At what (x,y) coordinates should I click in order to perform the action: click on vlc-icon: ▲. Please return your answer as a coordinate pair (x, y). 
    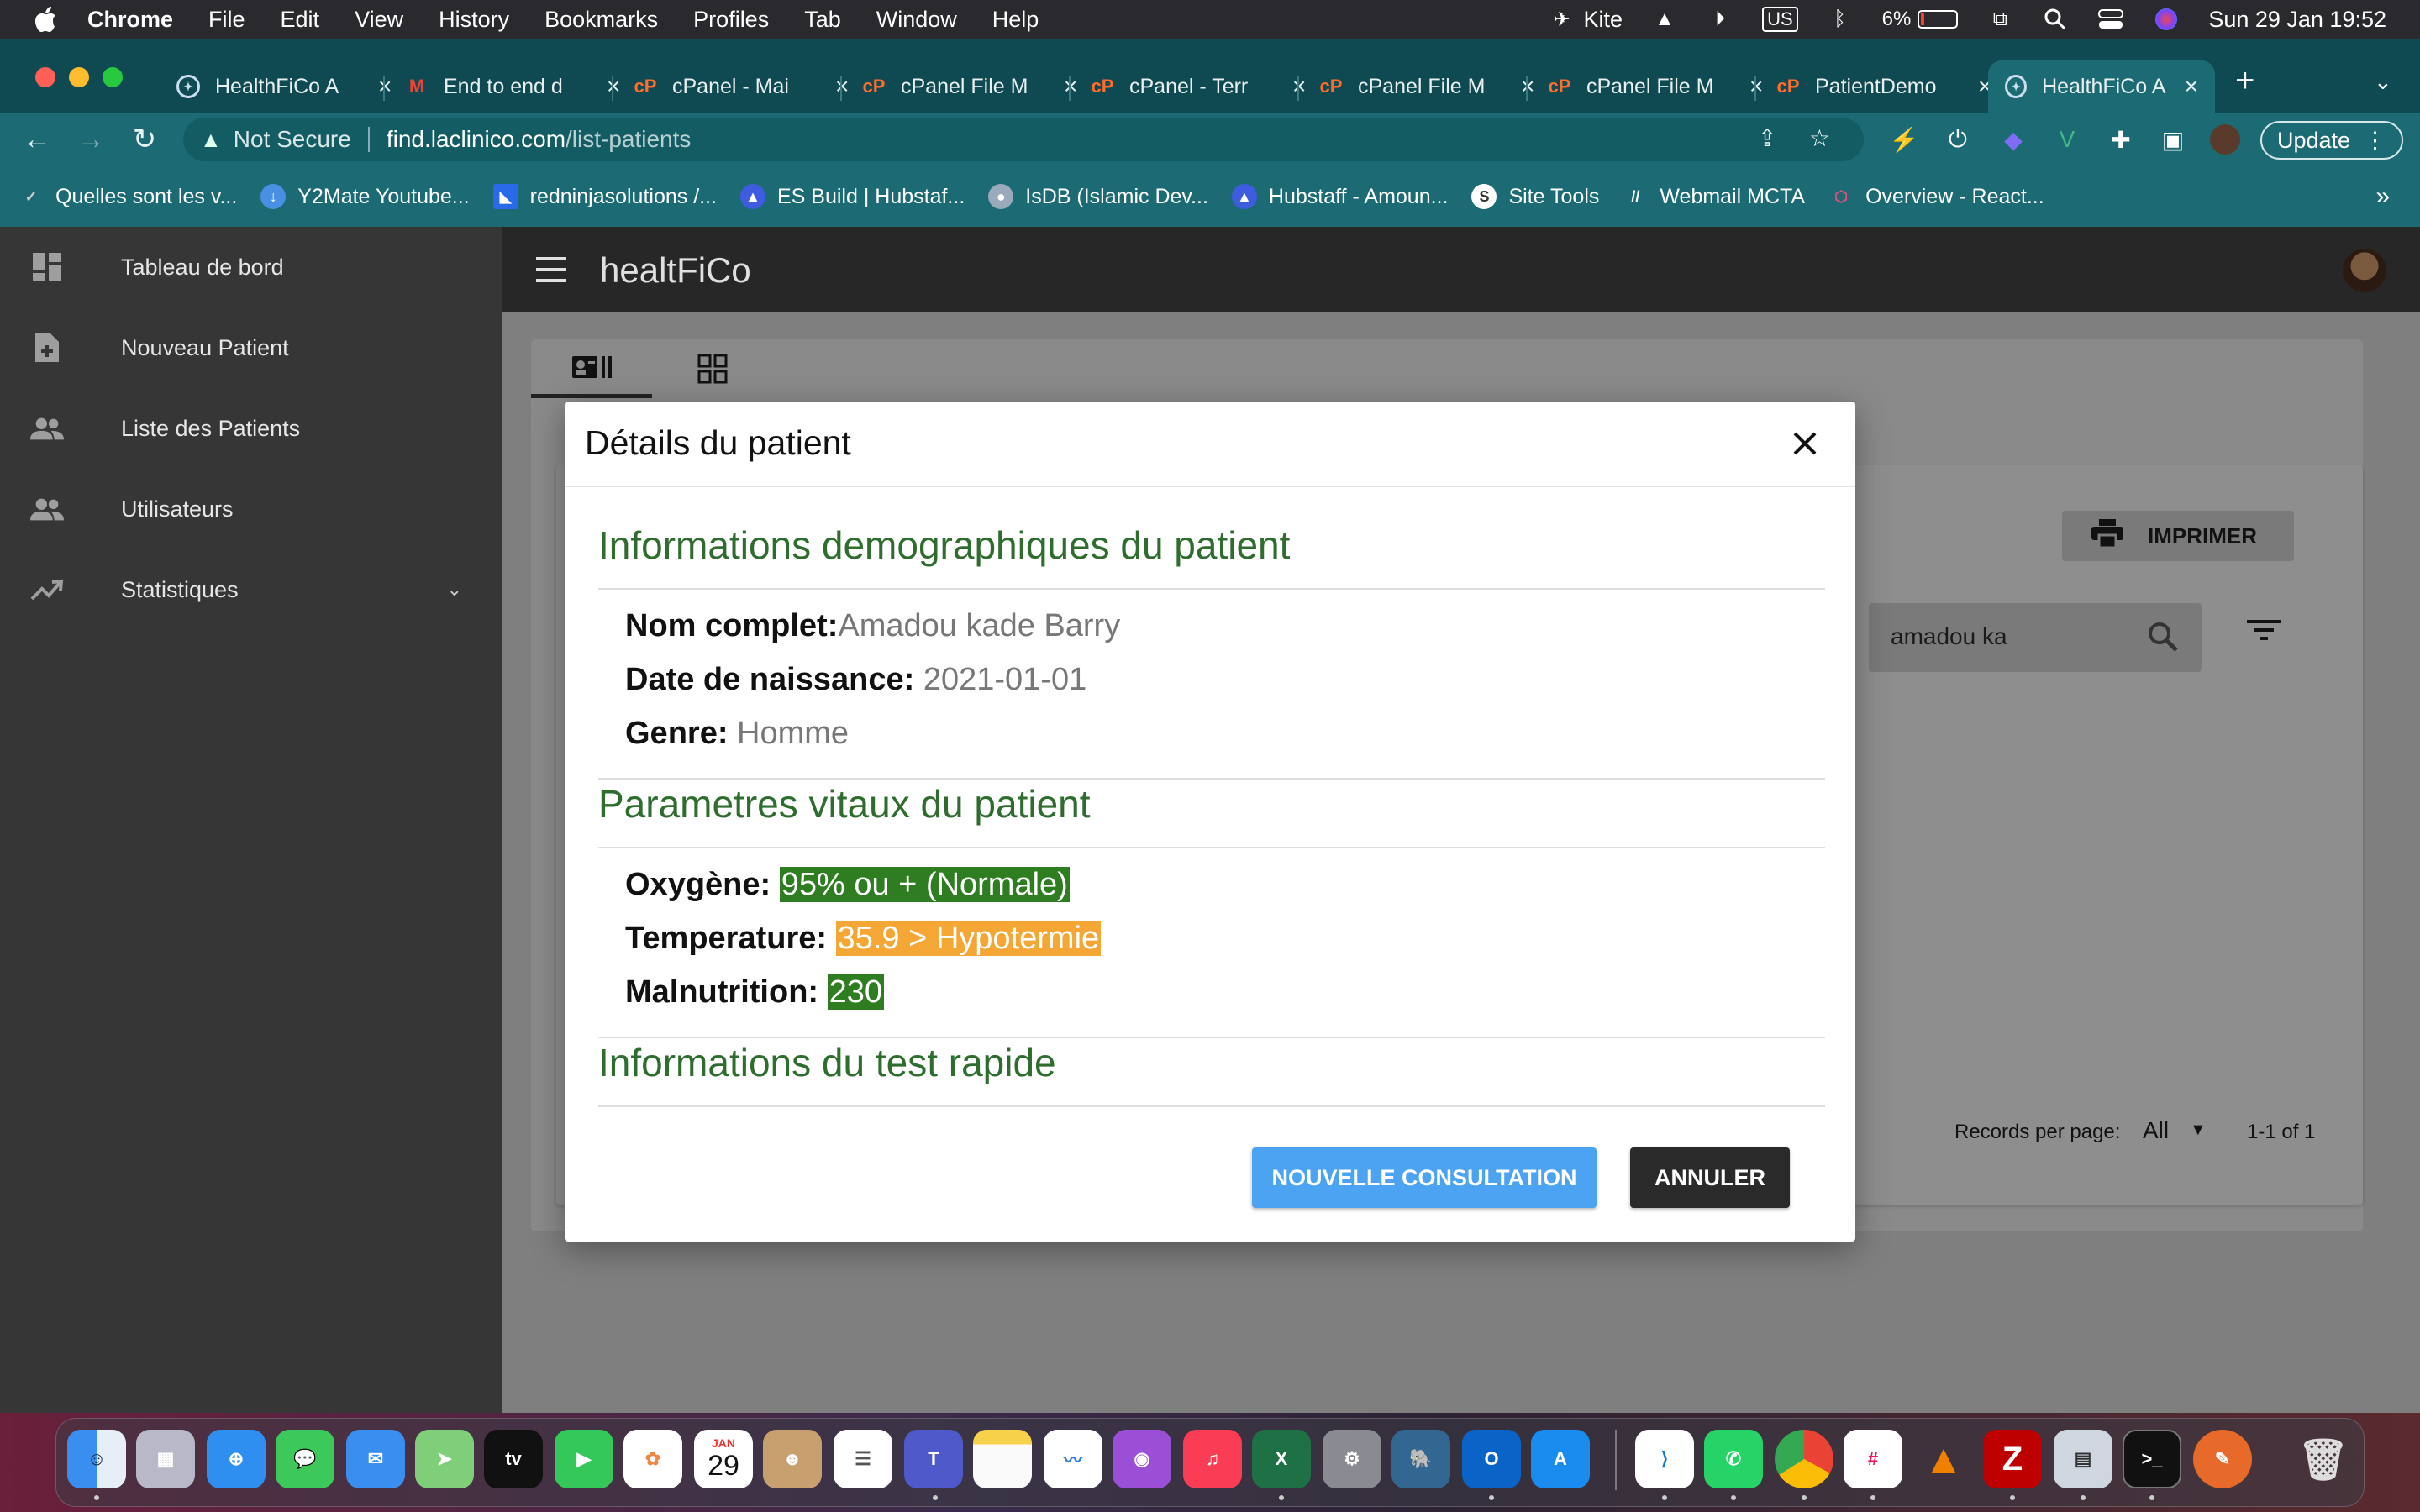
    Looking at the image, I should click on (1943, 1459).